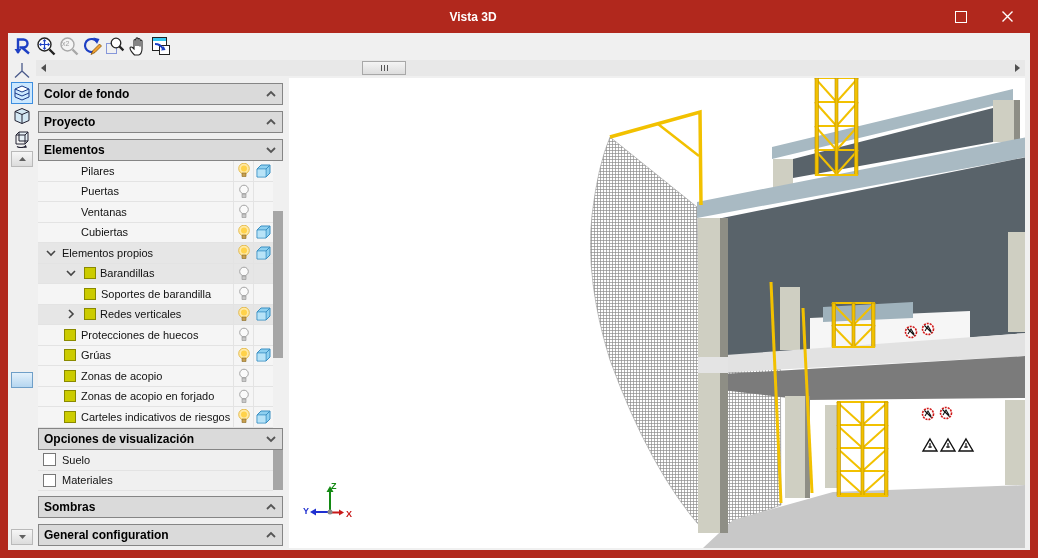 Image resolution: width=1038 pixels, height=558 pixels. Describe the element at coordinates (160, 94) in the screenshot. I see `section-header: Color de fondo` at that location.